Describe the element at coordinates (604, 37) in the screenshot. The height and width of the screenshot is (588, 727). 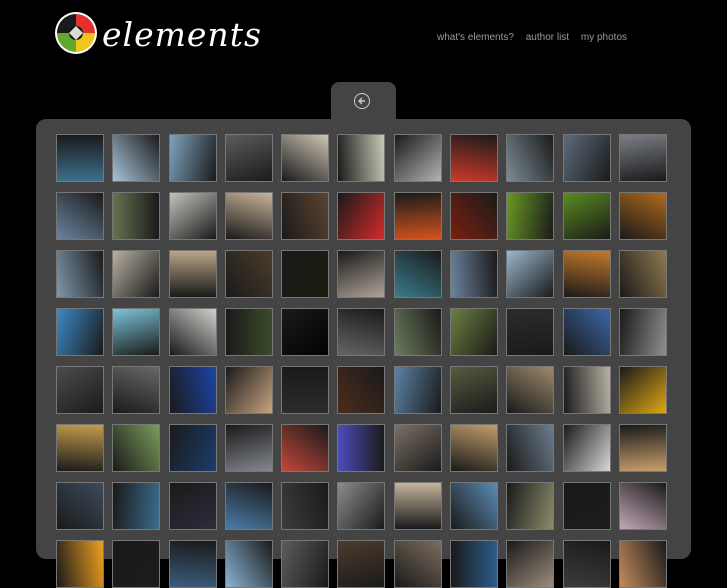
I see `nav-my-photos: my photos` at that location.